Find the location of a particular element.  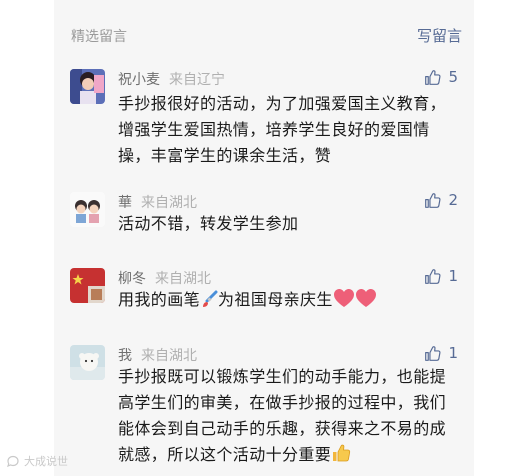

paintbrush-emoji is located at coordinates (209, 303).